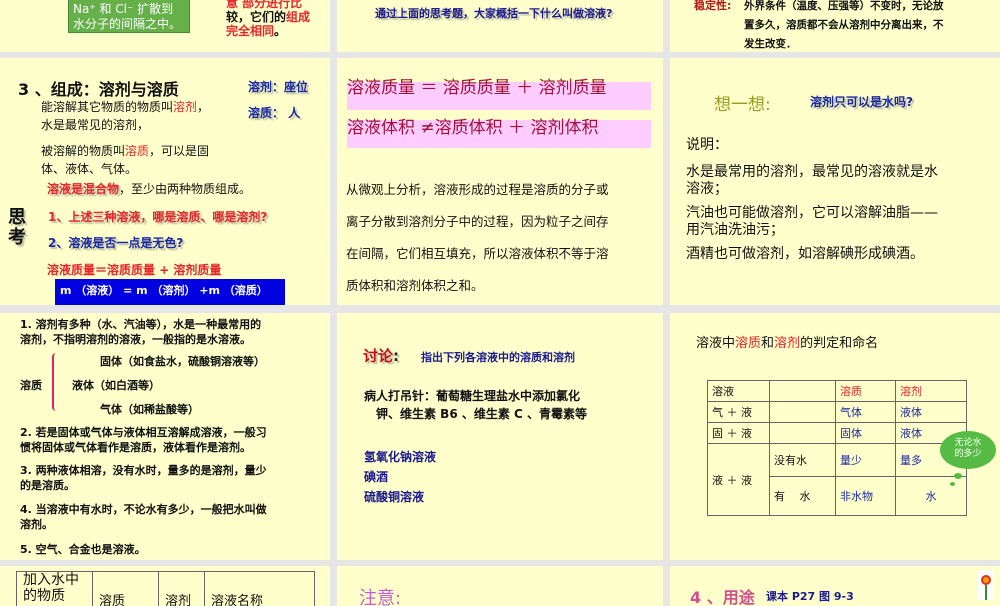 This screenshot has height=606, width=1000. I want to click on text: ，至少由两种物质组成。, so click(185, 189).